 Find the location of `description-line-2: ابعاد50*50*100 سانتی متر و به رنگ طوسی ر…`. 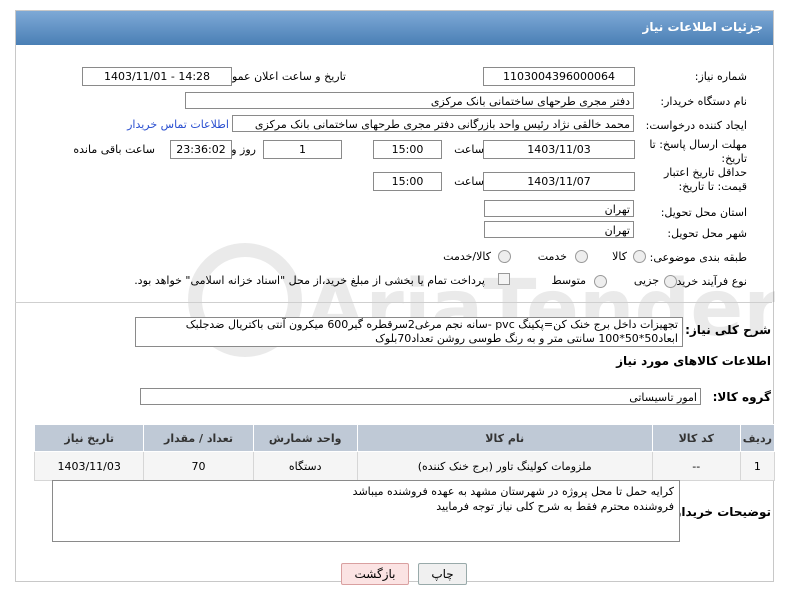

description-line-2: ابعاد50*50*100 سانتی متر و به رنگ طوسی ر… is located at coordinates (526, 338).